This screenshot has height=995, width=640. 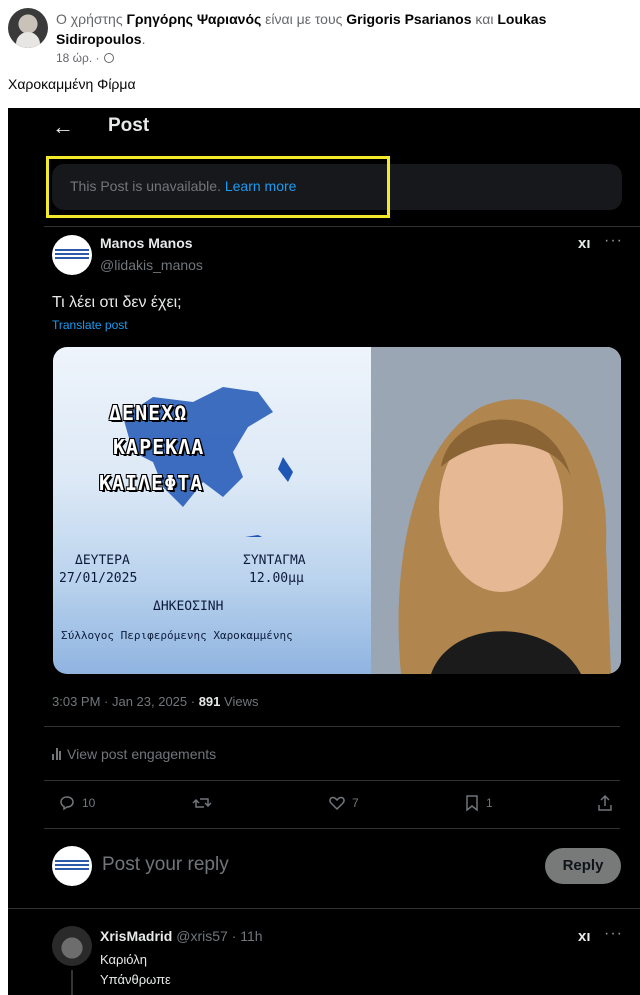 I want to click on post-time: 18 ώρ. ·, so click(x=78, y=58).